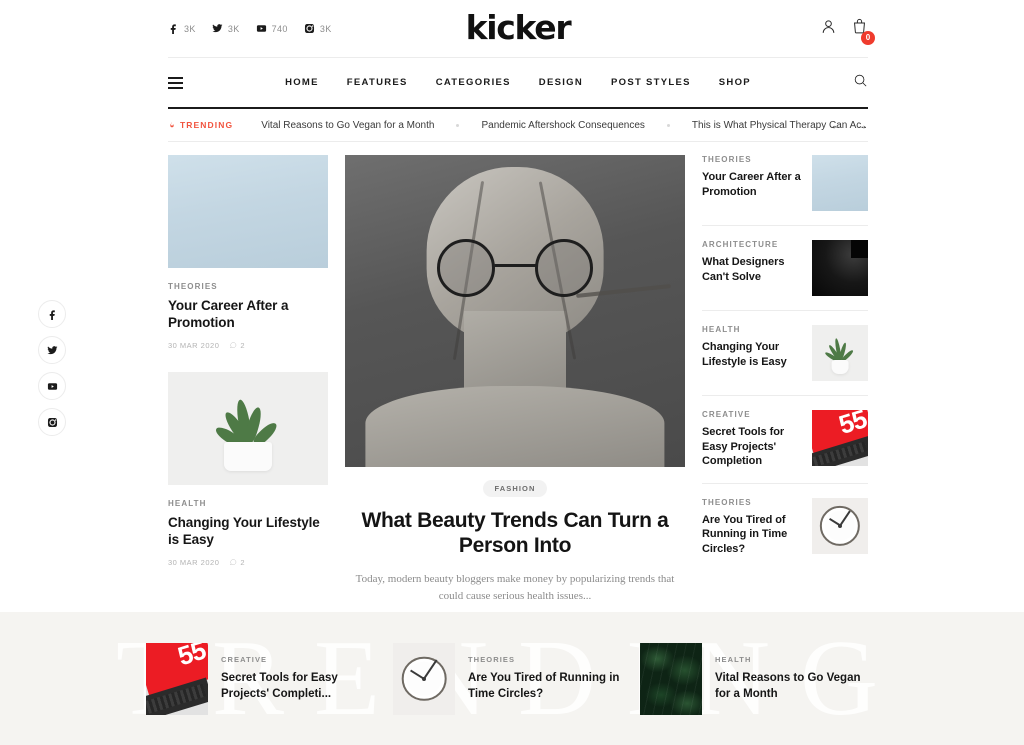  What do you see at coordinates (752, 414) in the screenshot?
I see `sidebar-item-4-category: CREATIVE` at bounding box center [752, 414].